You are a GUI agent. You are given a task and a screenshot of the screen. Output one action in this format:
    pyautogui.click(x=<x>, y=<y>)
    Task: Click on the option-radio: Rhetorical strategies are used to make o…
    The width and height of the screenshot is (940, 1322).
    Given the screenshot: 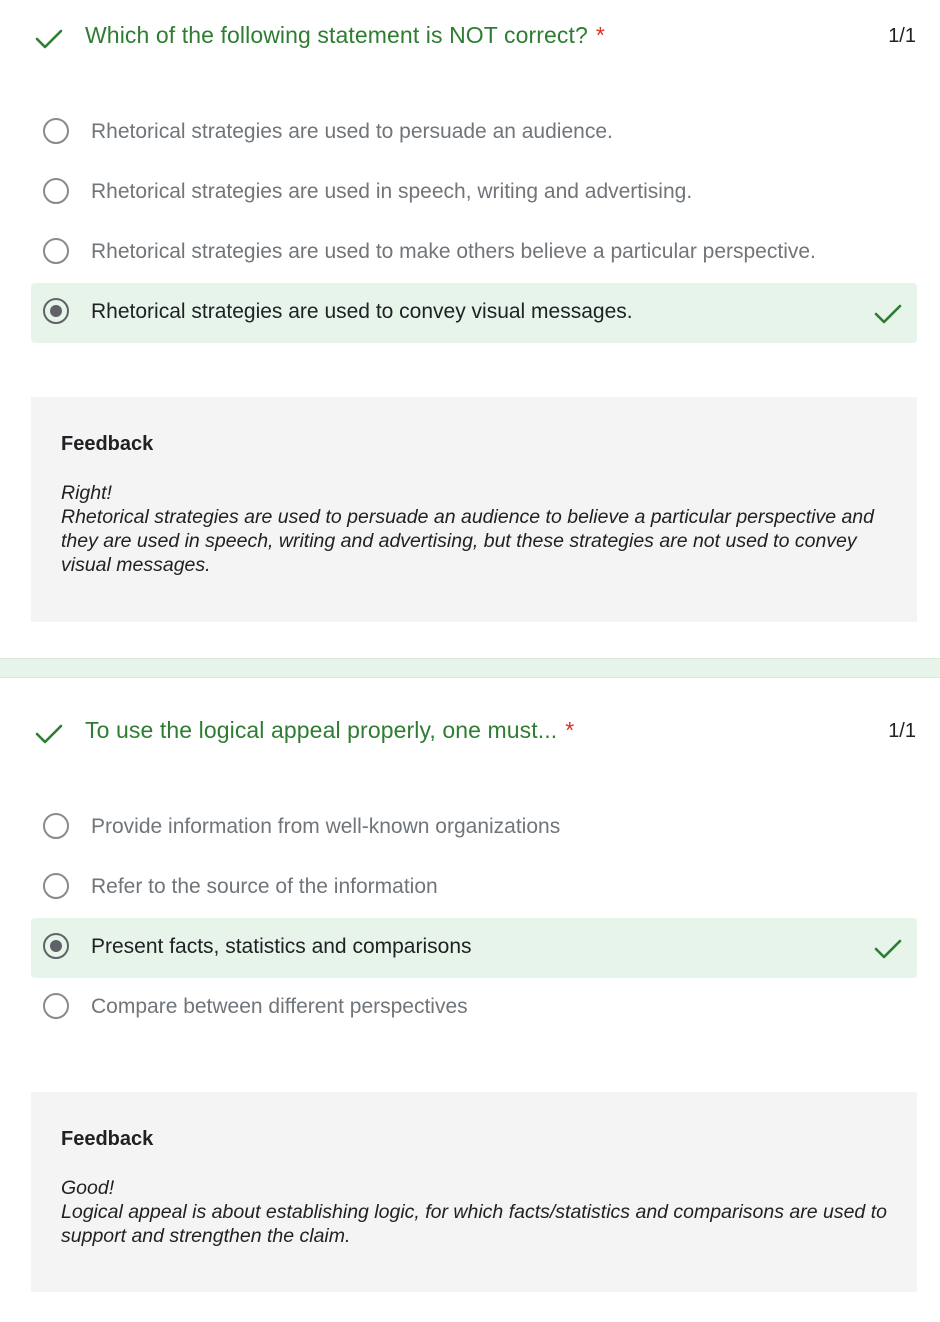 What is the action you would take?
    pyautogui.click(x=474, y=253)
    